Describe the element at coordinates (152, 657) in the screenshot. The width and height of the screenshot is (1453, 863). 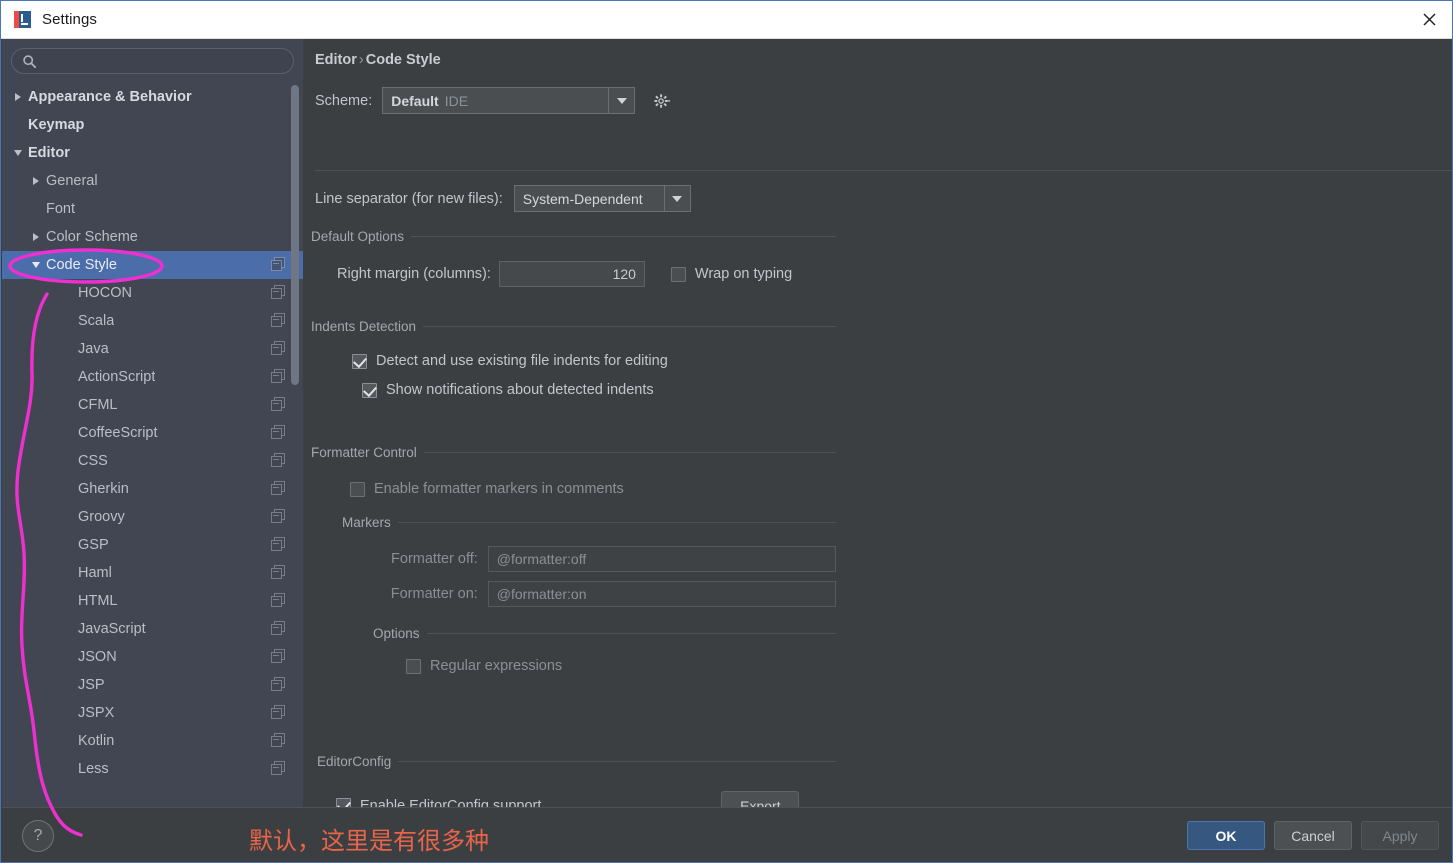
I see `sidebar-item-json: JSON` at that location.